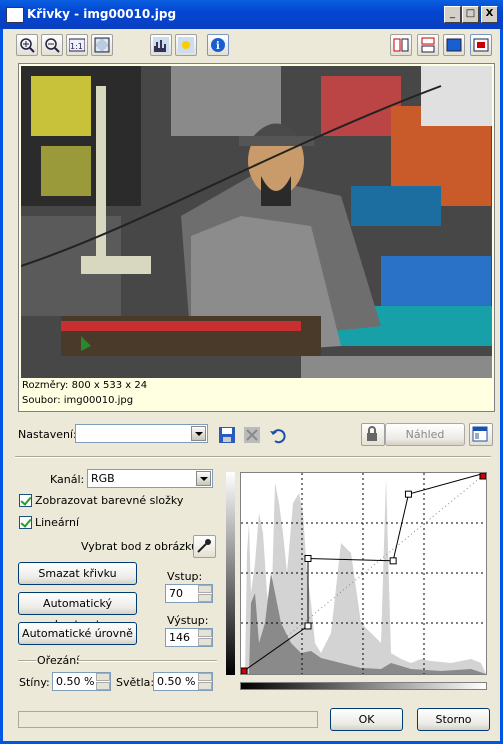 The image size is (503, 744). I want to click on split-horizontal-button, so click(428, 45).